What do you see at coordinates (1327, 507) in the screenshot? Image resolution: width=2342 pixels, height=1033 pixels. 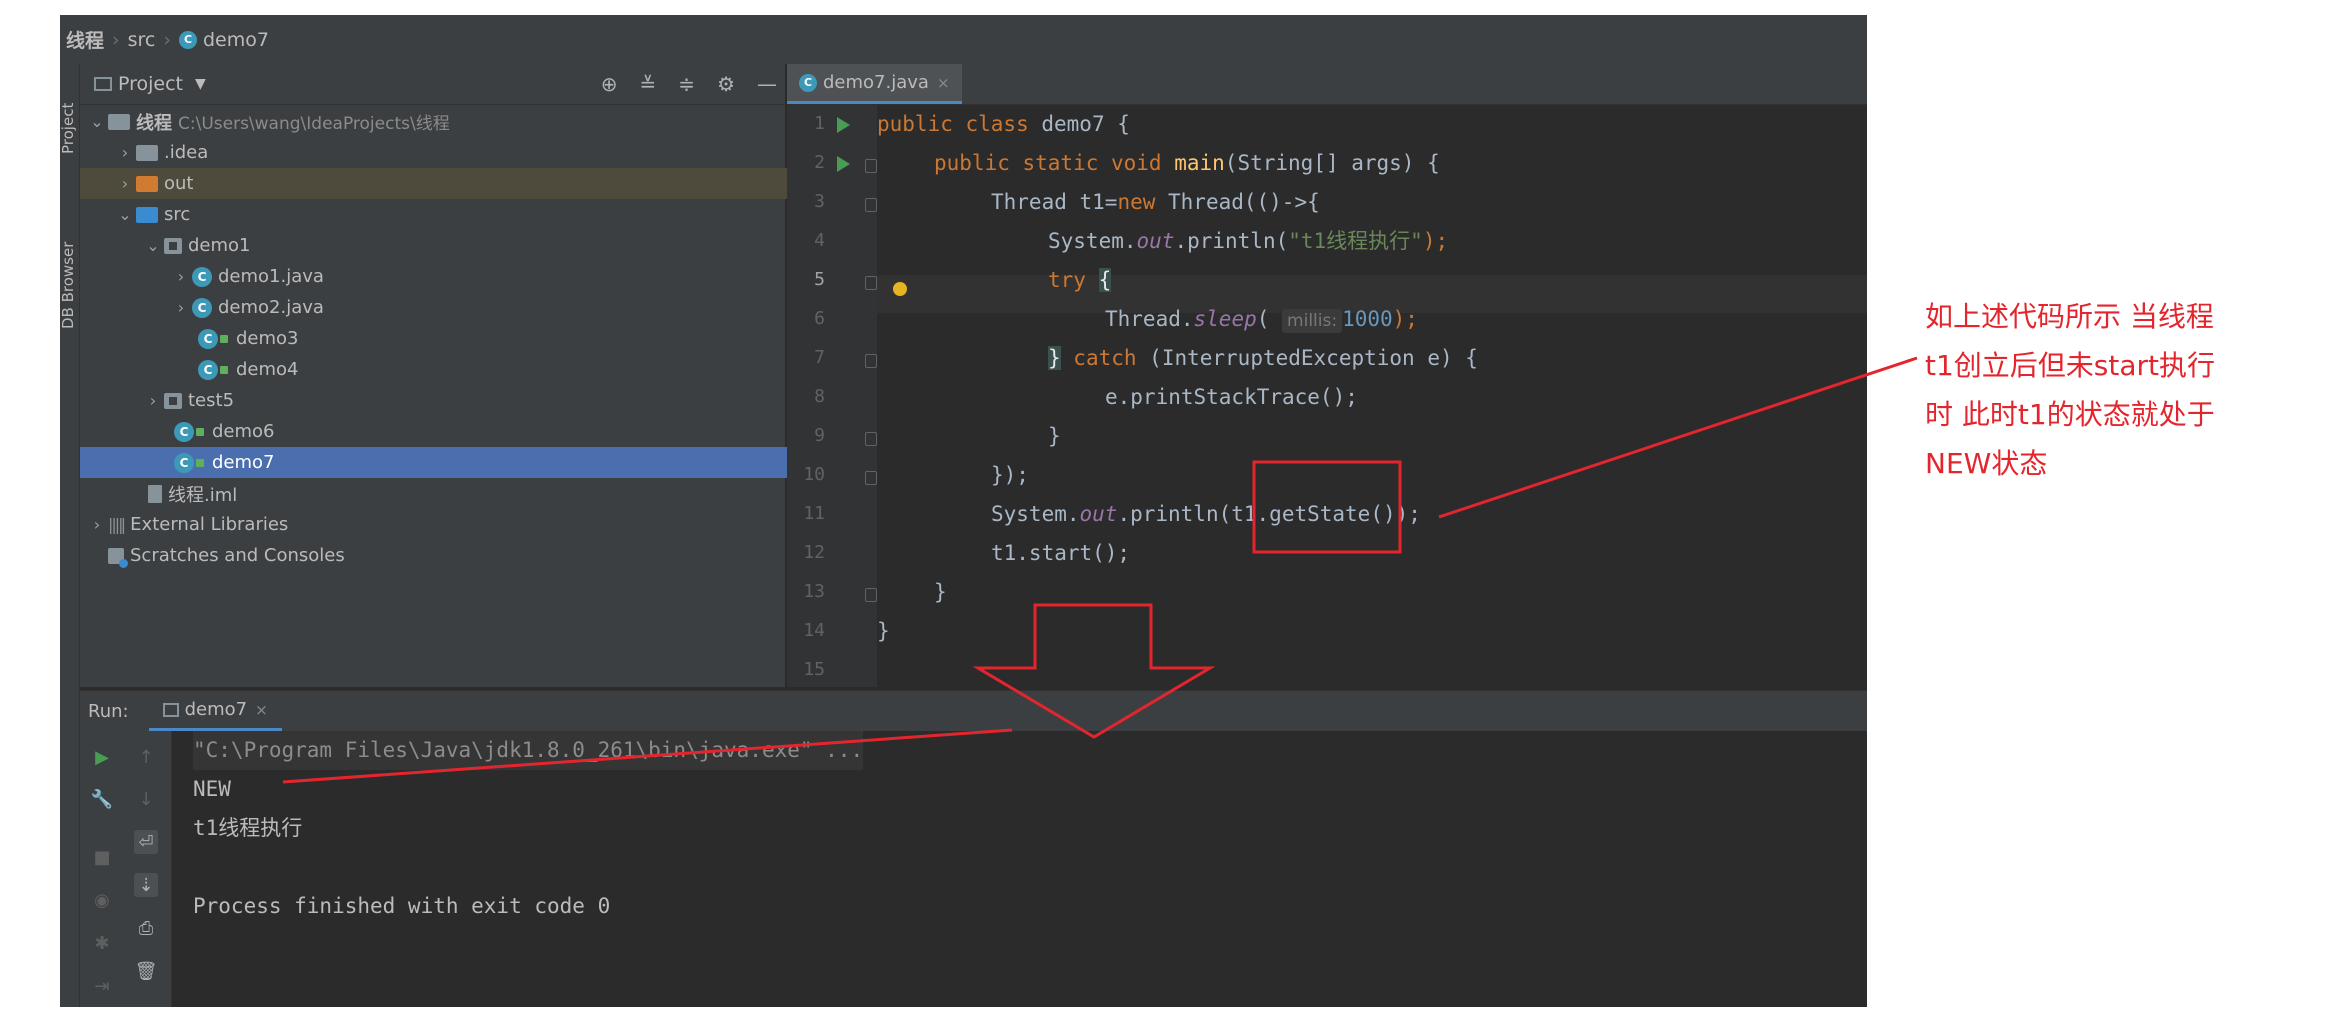 I see `highlight-box` at bounding box center [1327, 507].